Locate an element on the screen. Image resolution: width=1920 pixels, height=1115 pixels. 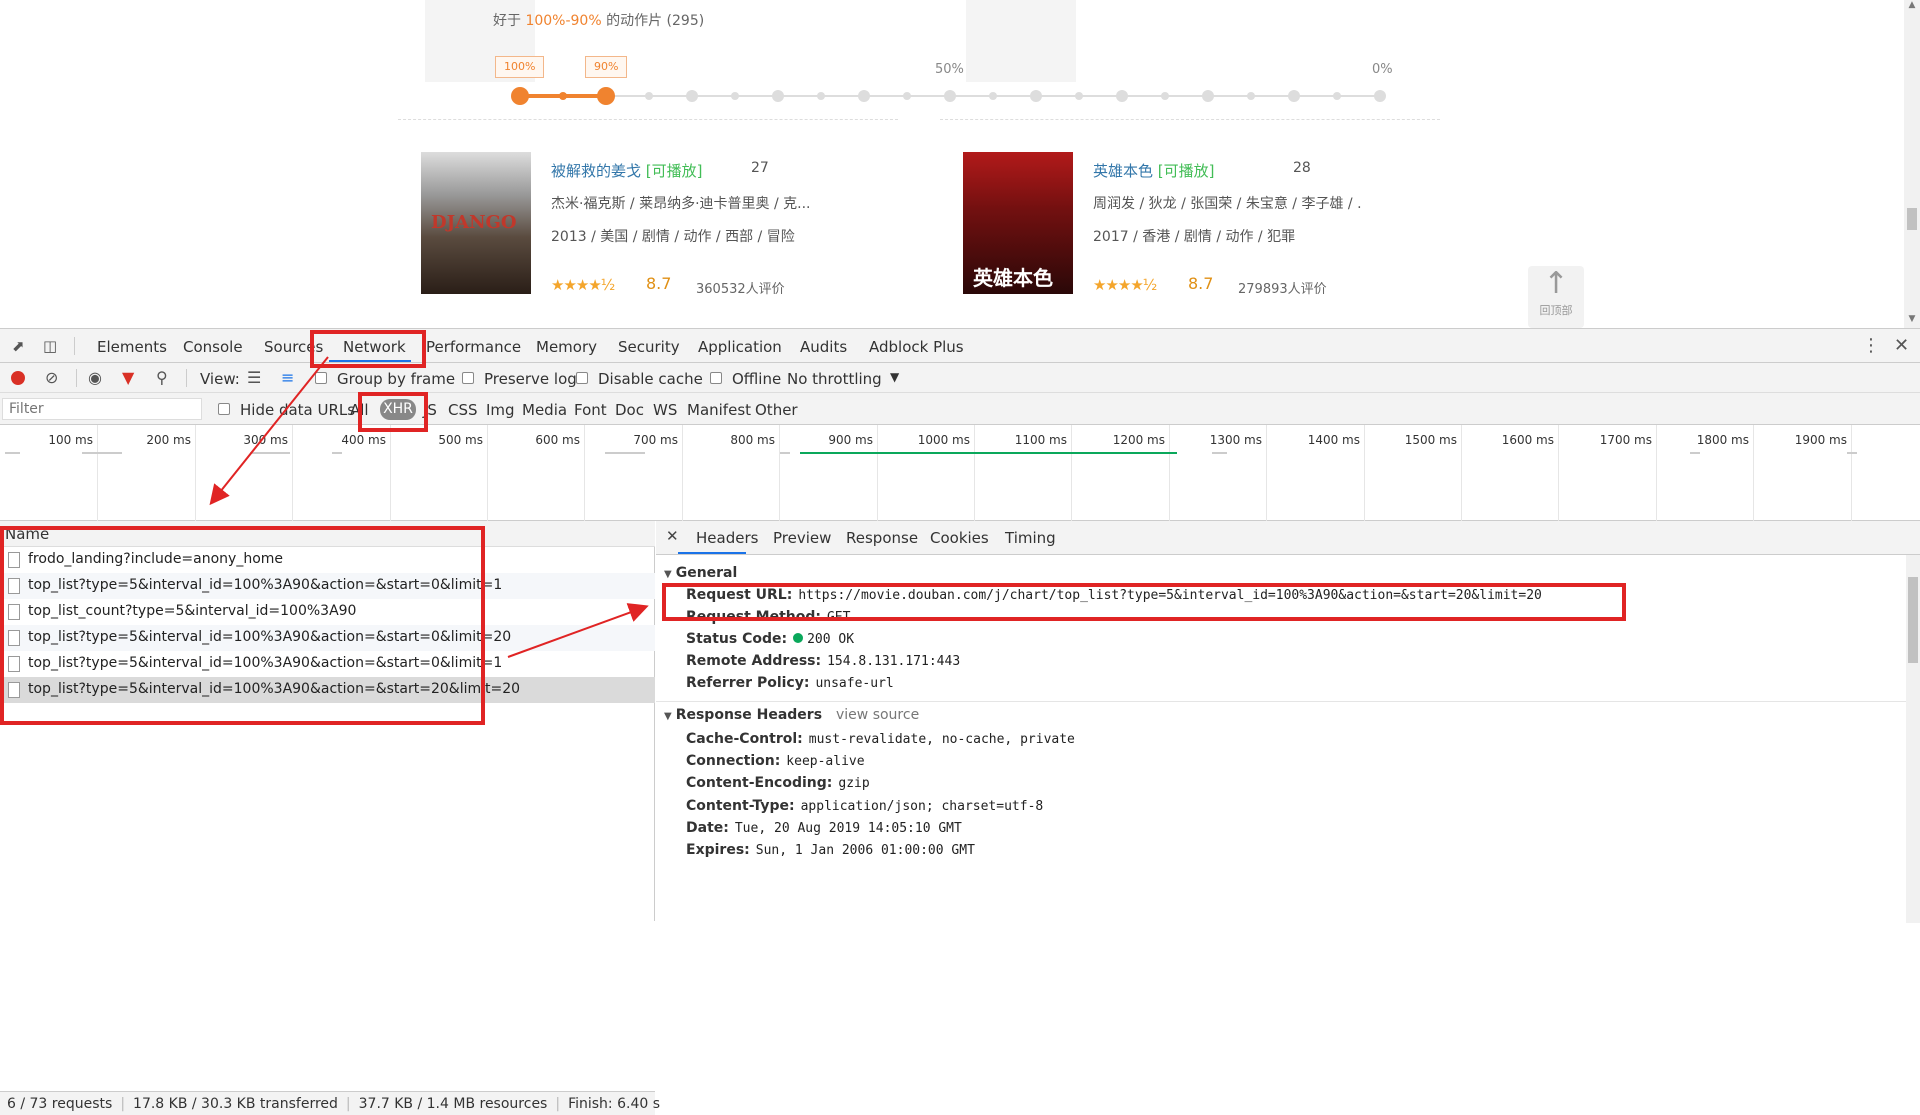
type-filter-font: Font is located at coordinates (590, 410).